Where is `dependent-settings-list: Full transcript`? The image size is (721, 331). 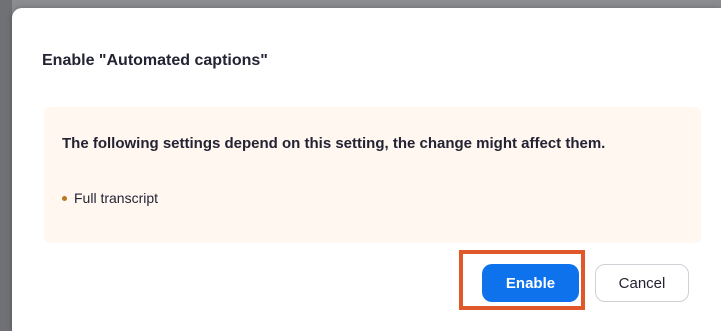
dependent-settings-list: Full transcript is located at coordinates (110, 198).